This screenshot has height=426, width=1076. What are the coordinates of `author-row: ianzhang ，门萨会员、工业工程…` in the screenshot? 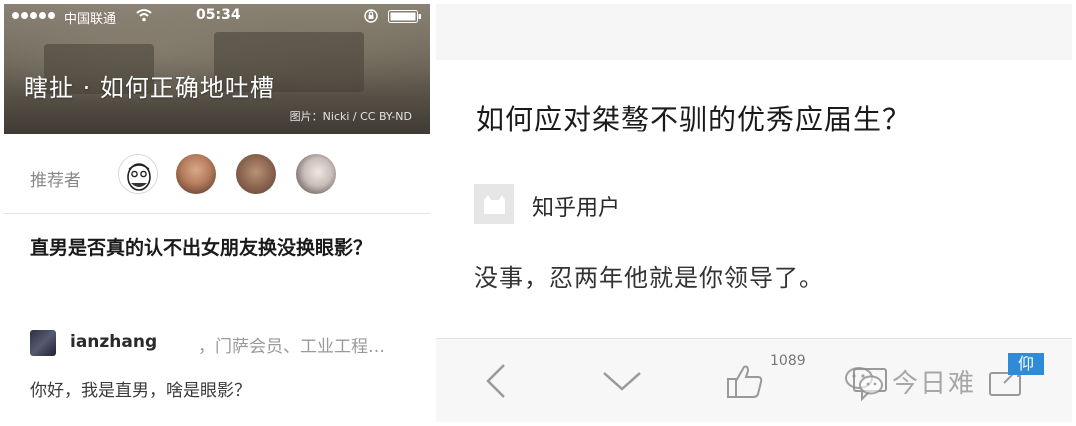 It's located at (230, 343).